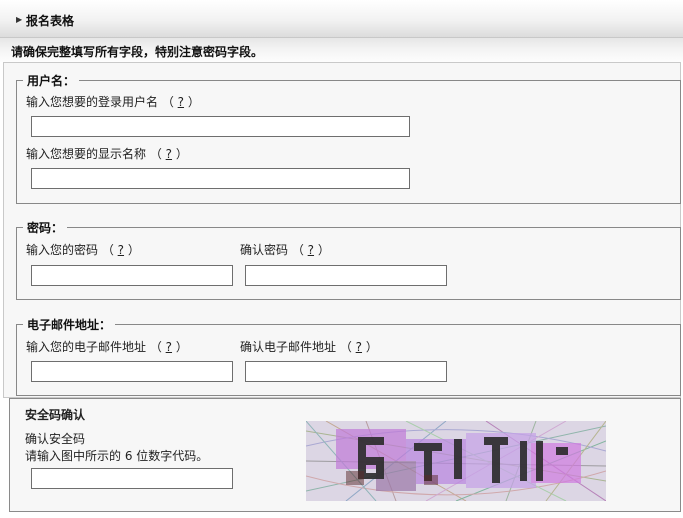 This screenshot has height=518, width=683. I want to click on confirm-email-help-link: ?, so click(359, 347).